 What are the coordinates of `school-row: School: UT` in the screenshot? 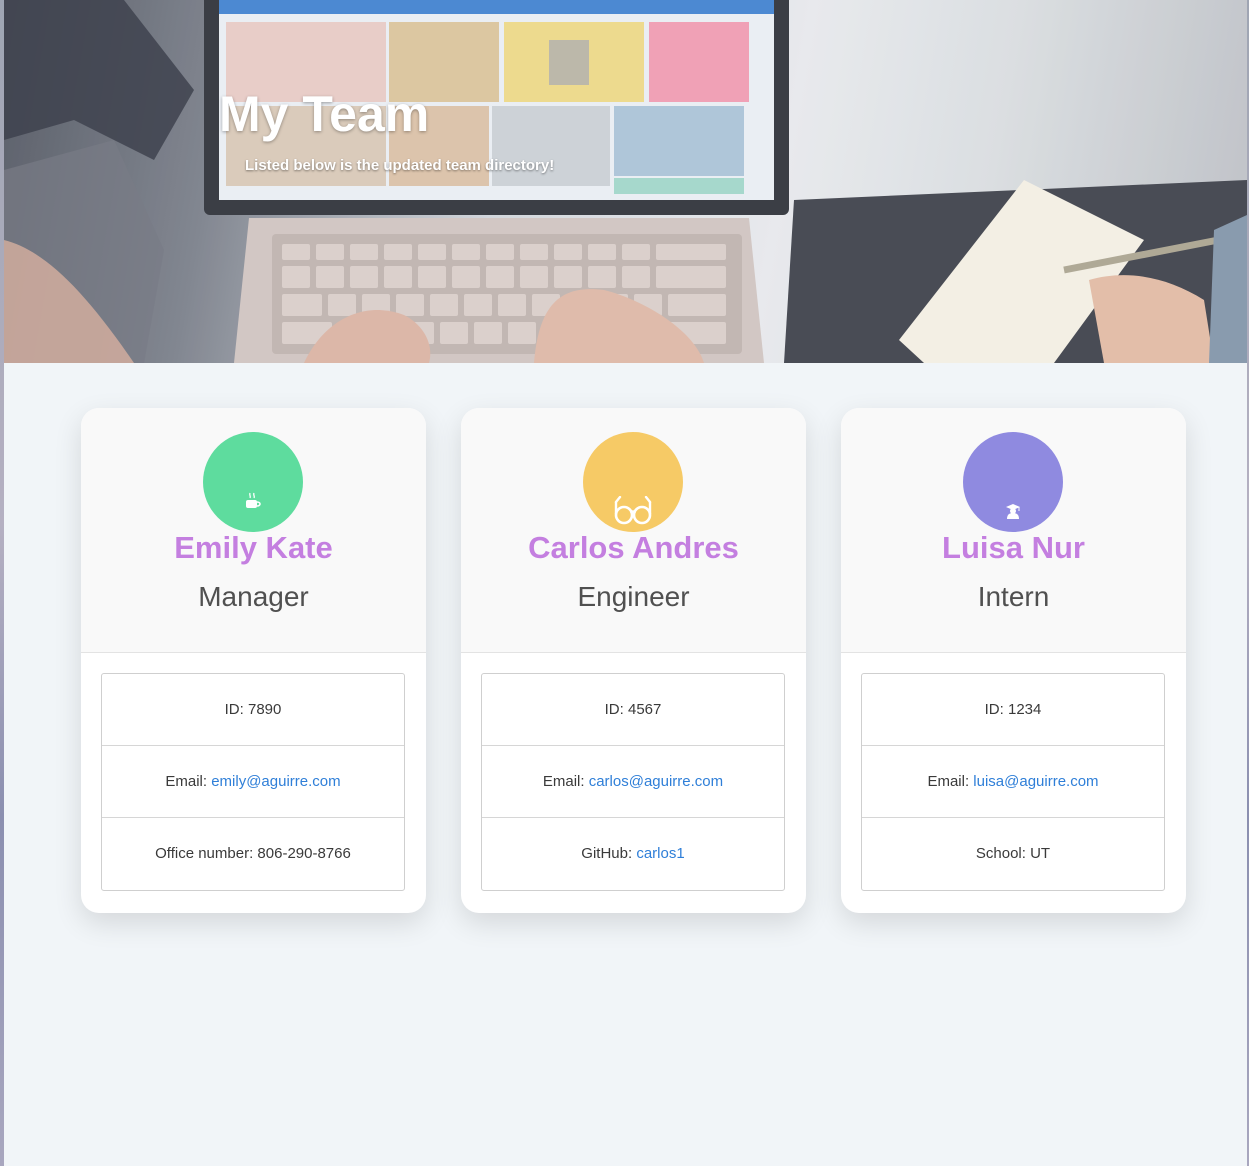 It's located at (1013, 854).